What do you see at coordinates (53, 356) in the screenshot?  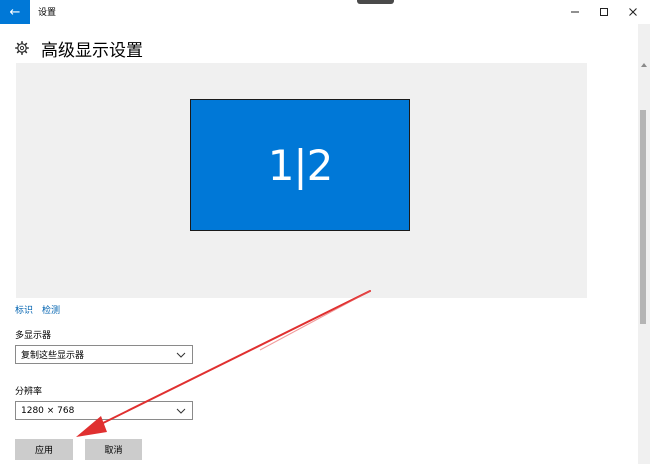 I see `multiple-displays-value: 复制这些显示器` at bounding box center [53, 356].